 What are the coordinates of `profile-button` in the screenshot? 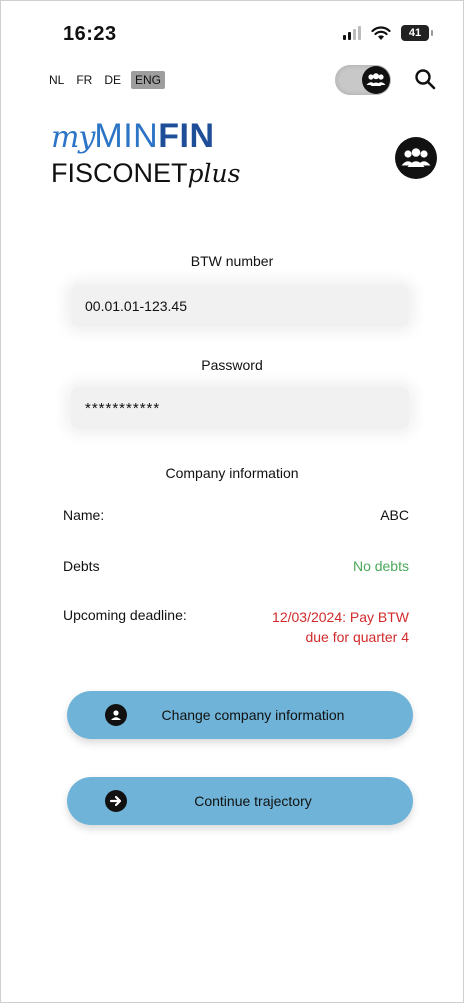 It's located at (416, 158).